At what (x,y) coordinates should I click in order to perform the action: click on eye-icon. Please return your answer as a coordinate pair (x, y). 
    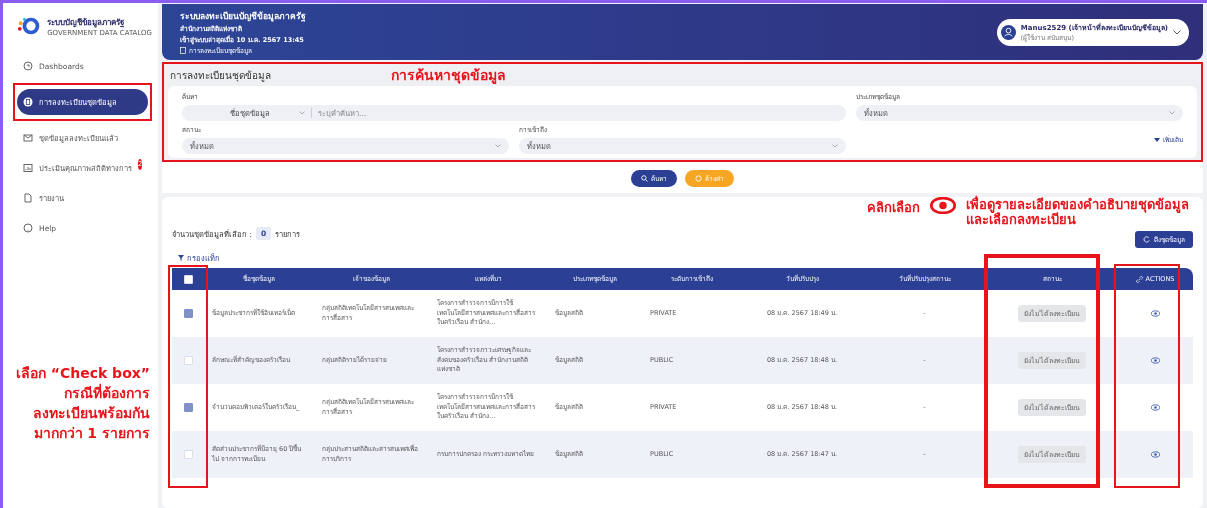
    Looking at the image, I should click on (943, 205).